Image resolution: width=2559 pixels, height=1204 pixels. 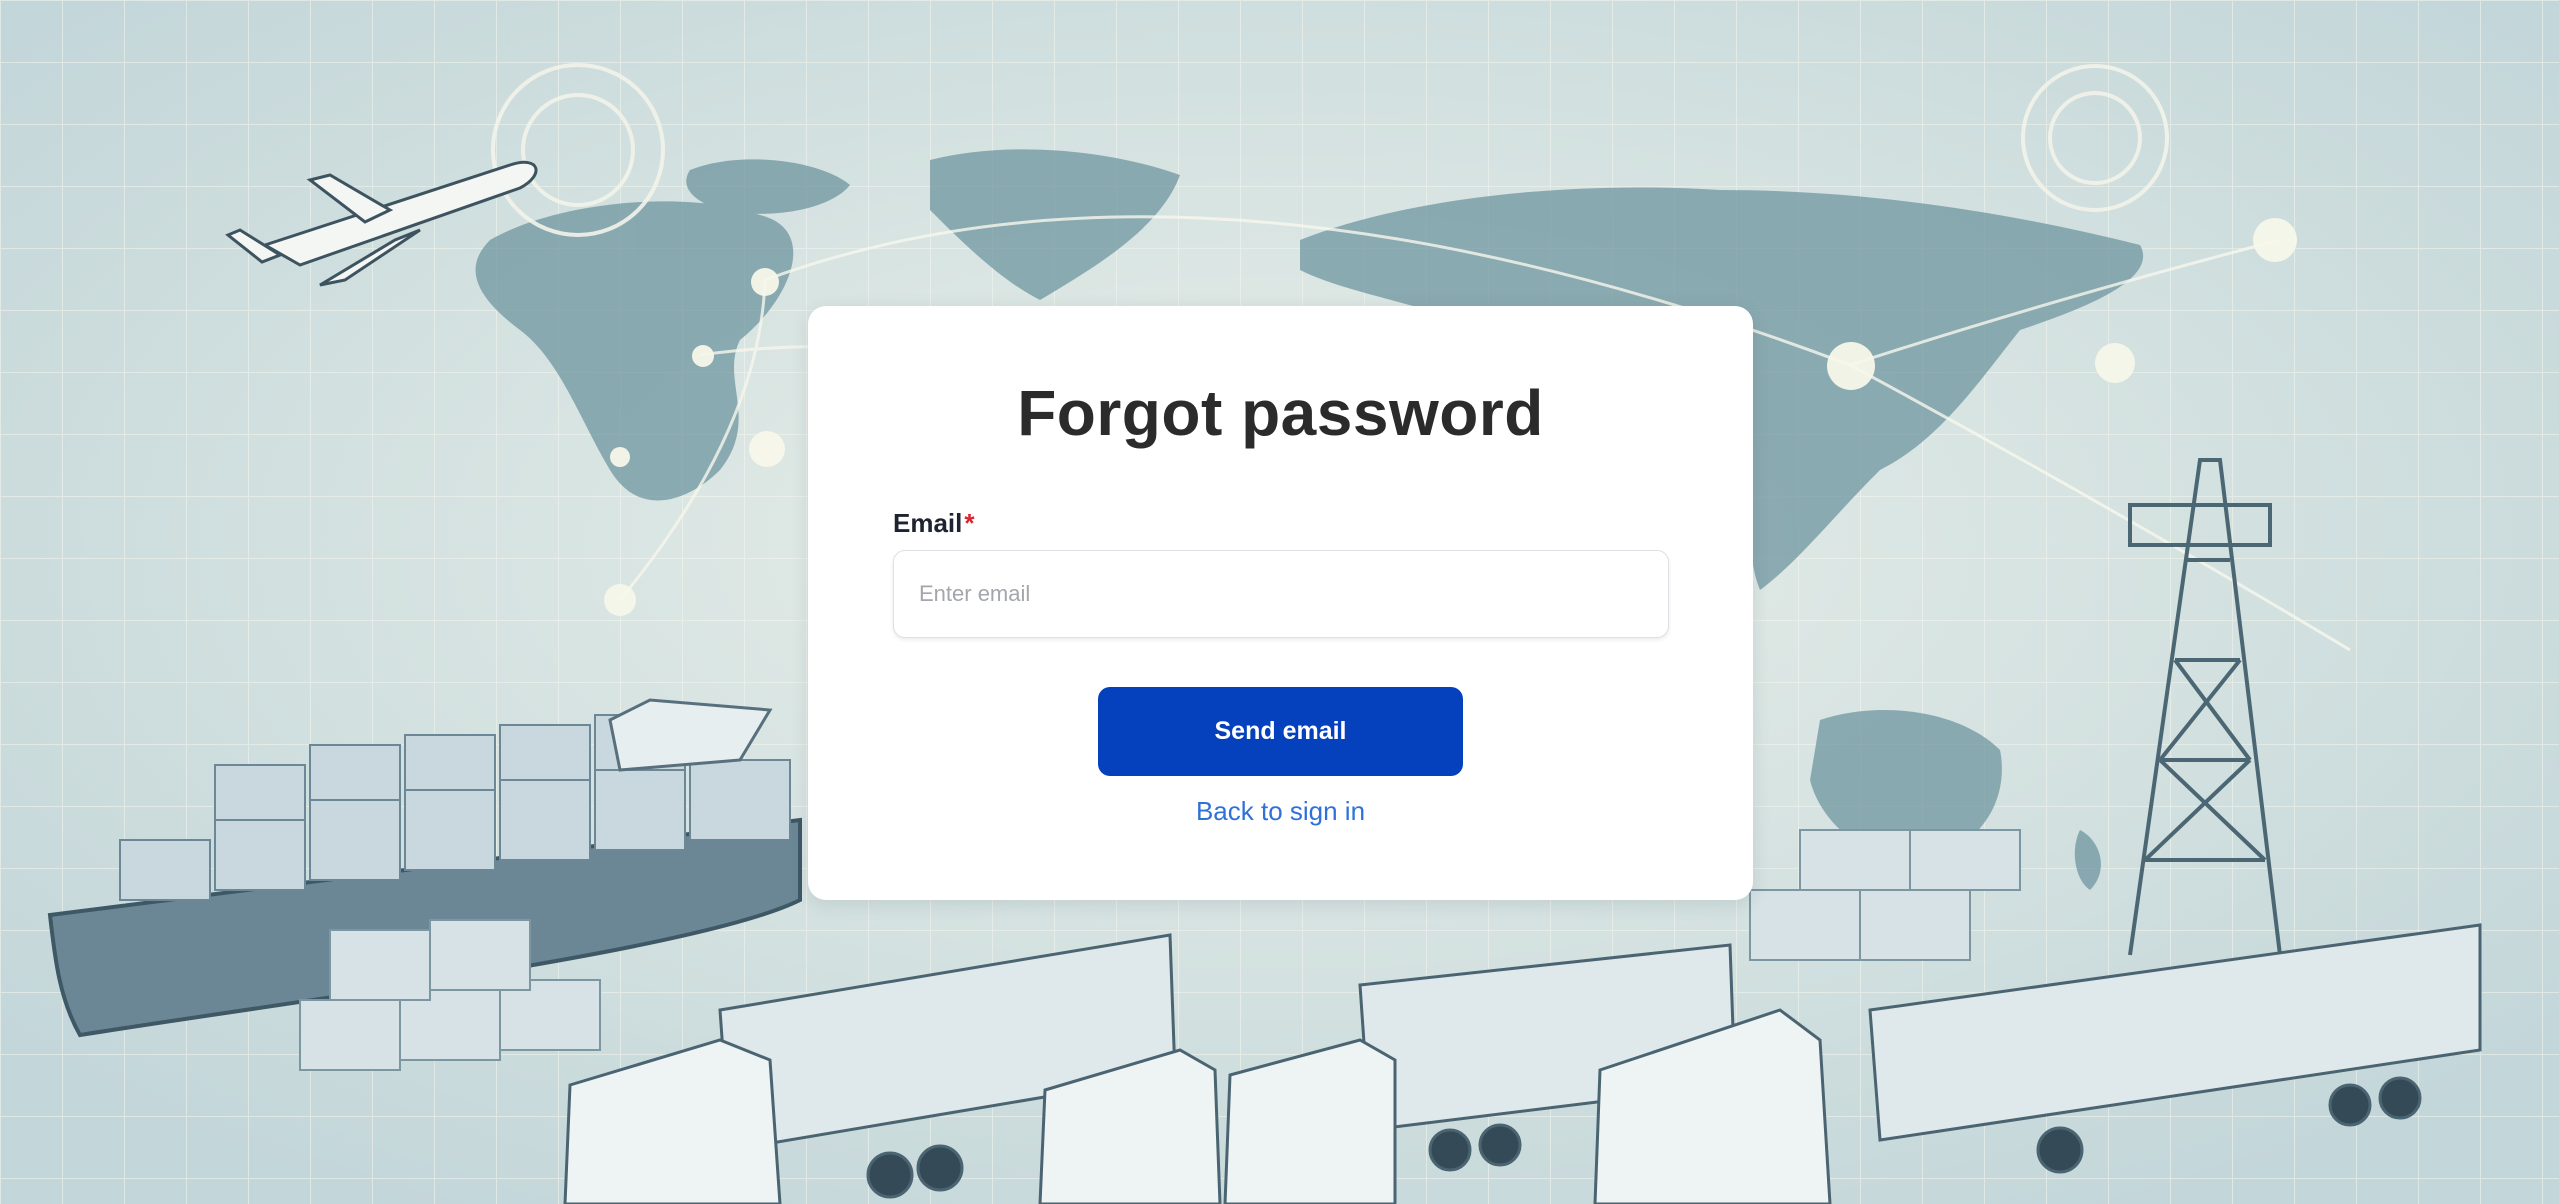 I want to click on email-label-text: Email, so click(x=928, y=523).